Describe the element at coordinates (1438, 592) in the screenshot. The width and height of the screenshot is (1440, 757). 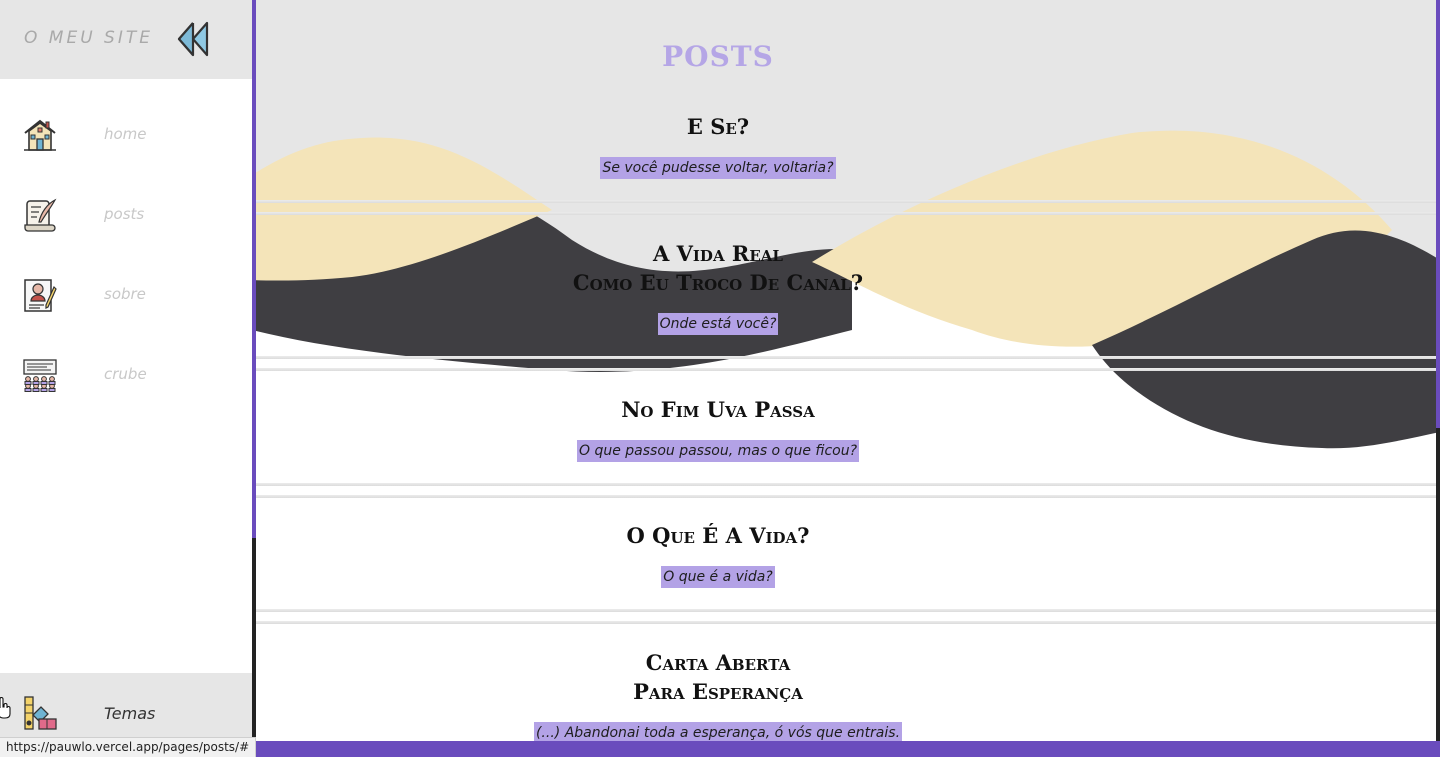
I see `content-frame-right-lower` at that location.